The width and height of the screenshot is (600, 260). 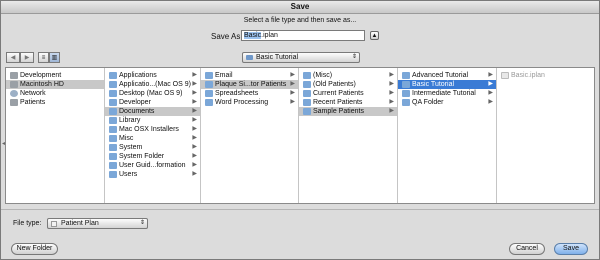 I want to click on browser-item: Desktop (Mac OS 9) ▶, so click(x=152, y=93).